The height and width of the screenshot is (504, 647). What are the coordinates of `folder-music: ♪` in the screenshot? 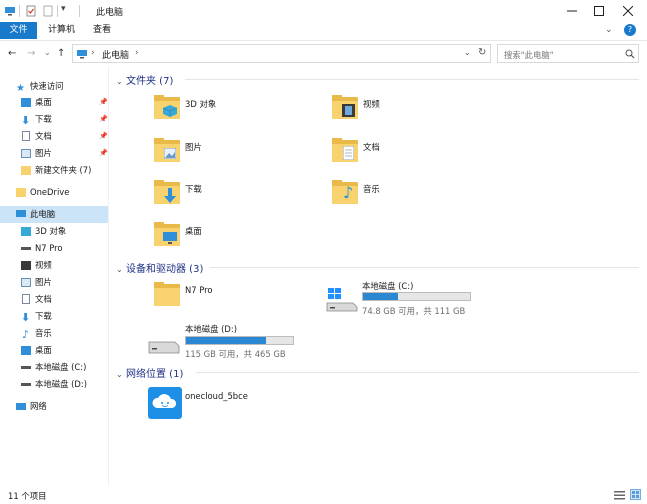 It's located at (345, 192).